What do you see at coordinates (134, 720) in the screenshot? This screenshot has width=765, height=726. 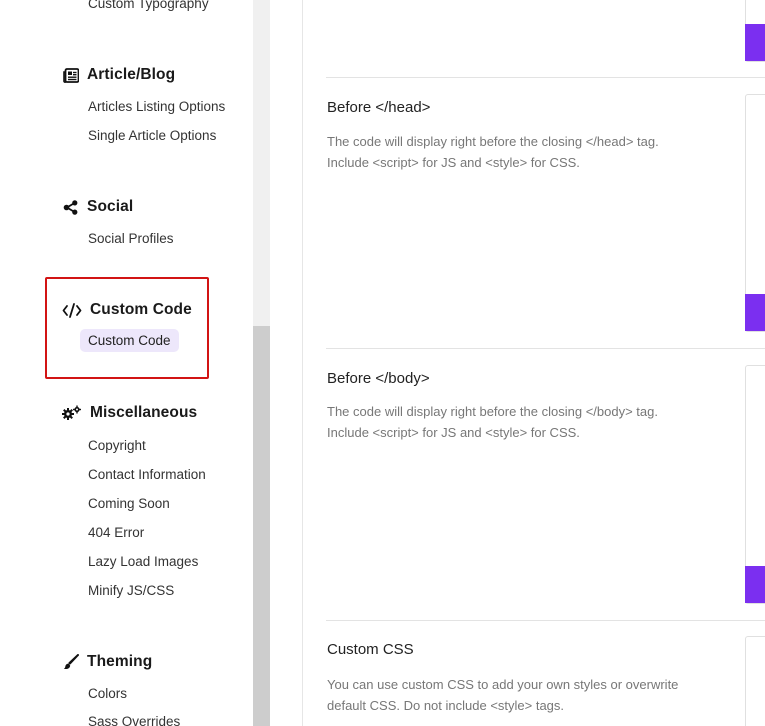 I see `sidebar-item-sass-overrides: Sass Overrides` at bounding box center [134, 720].